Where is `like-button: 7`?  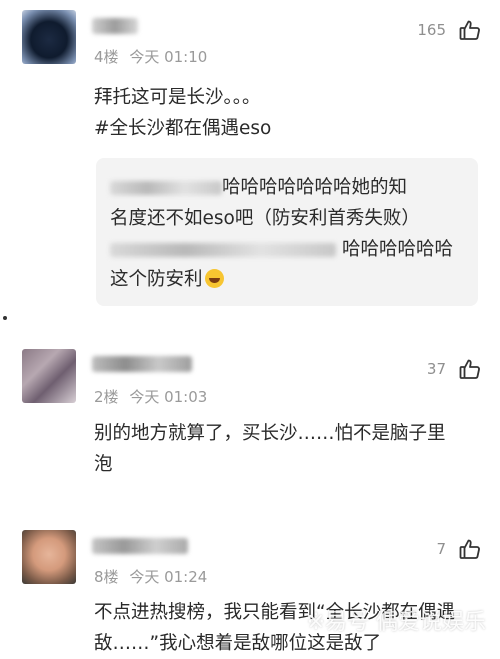 like-button: 7 is located at coordinates (459, 549).